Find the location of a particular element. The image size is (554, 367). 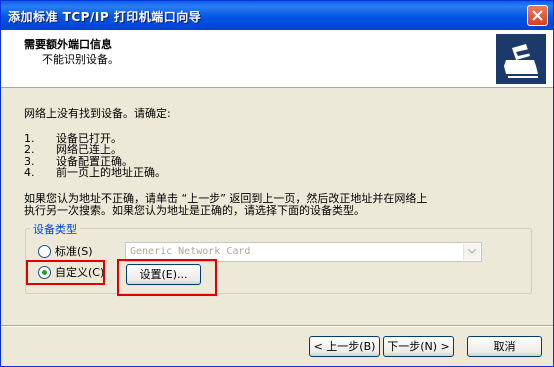

highlight-box-settings is located at coordinates (167, 277).